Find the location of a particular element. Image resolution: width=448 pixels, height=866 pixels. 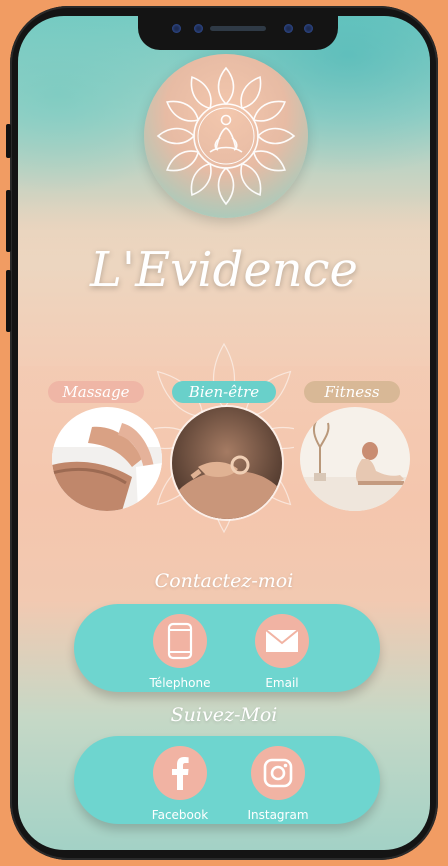

lotus-mandala-icon is located at coordinates (226, 136).